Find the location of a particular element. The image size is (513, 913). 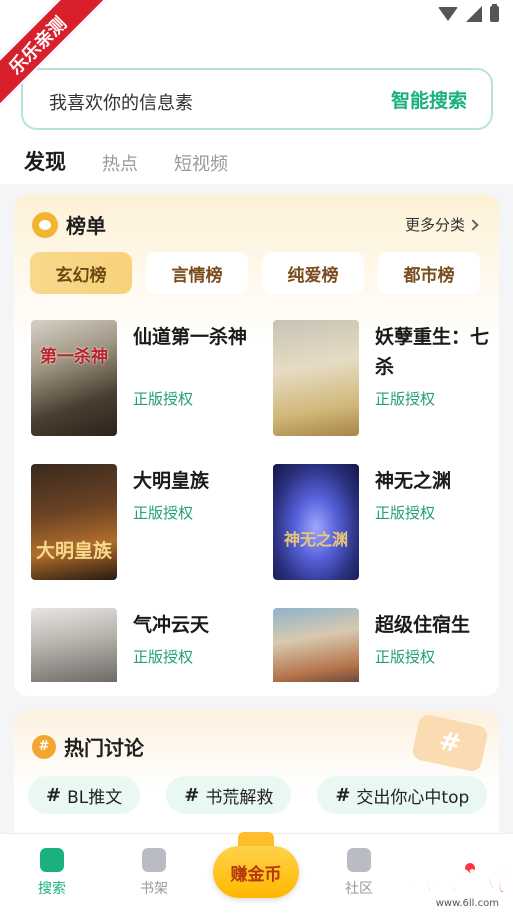

book-item: 超级住宿生 正版授权 is located at coordinates (386, 645).